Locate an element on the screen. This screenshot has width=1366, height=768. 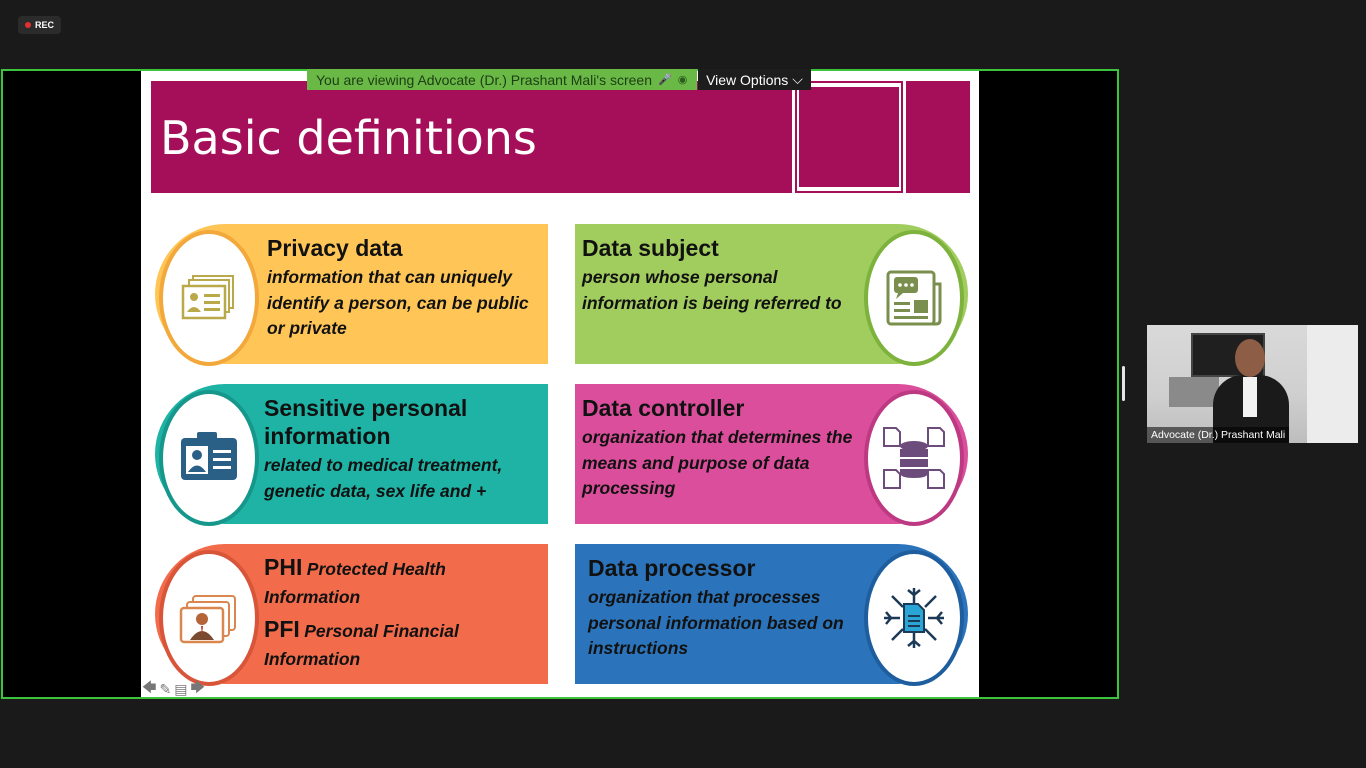
slide-title-bar: Basic definitions is located at coordinates (471, 137).